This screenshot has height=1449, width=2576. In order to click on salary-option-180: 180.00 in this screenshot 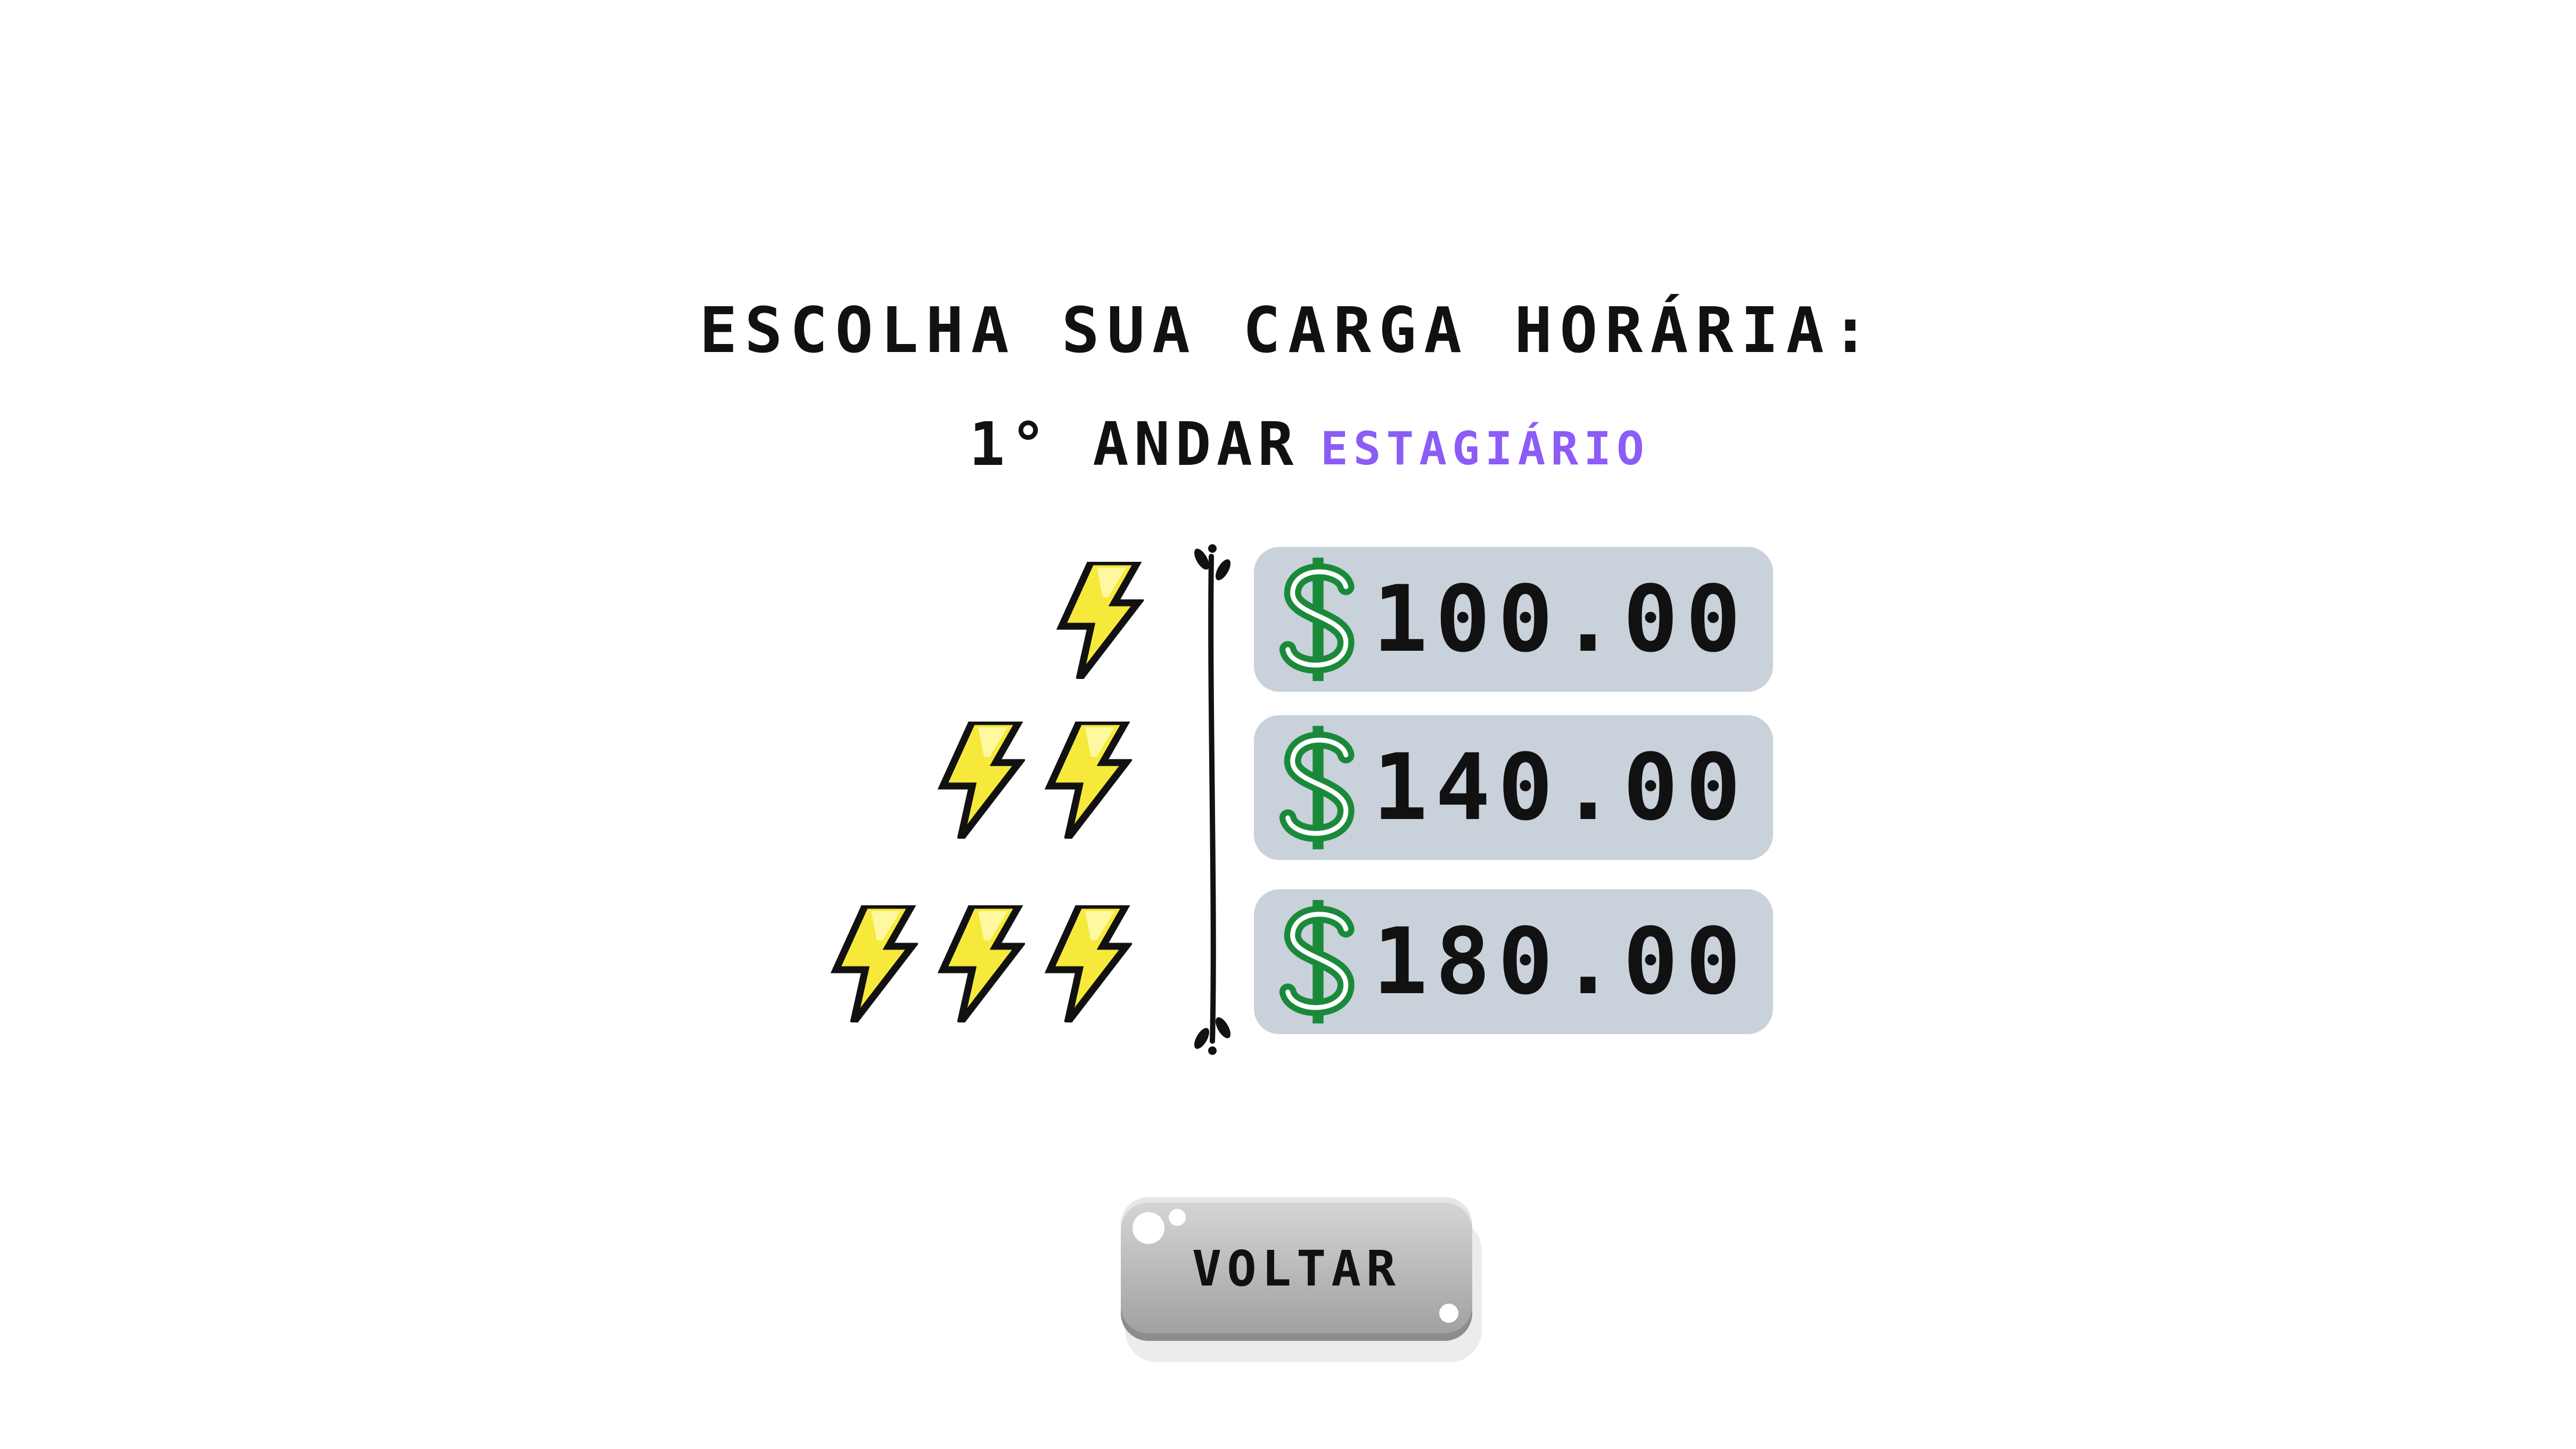, I will do `click(1513, 961)`.